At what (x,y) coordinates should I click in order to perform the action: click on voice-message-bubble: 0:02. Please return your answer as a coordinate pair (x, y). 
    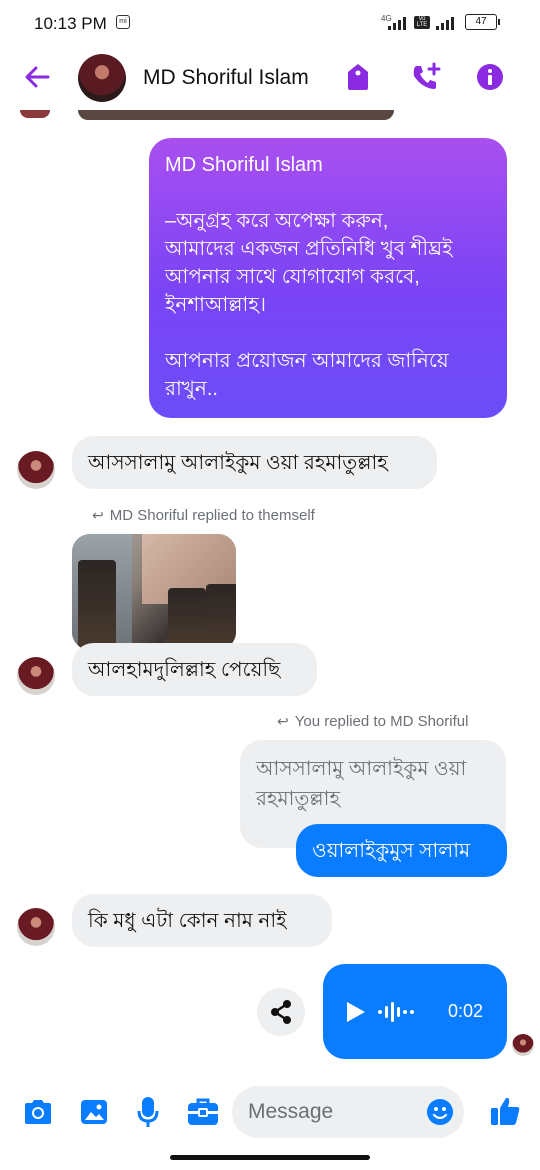
    Looking at the image, I should click on (415, 1011).